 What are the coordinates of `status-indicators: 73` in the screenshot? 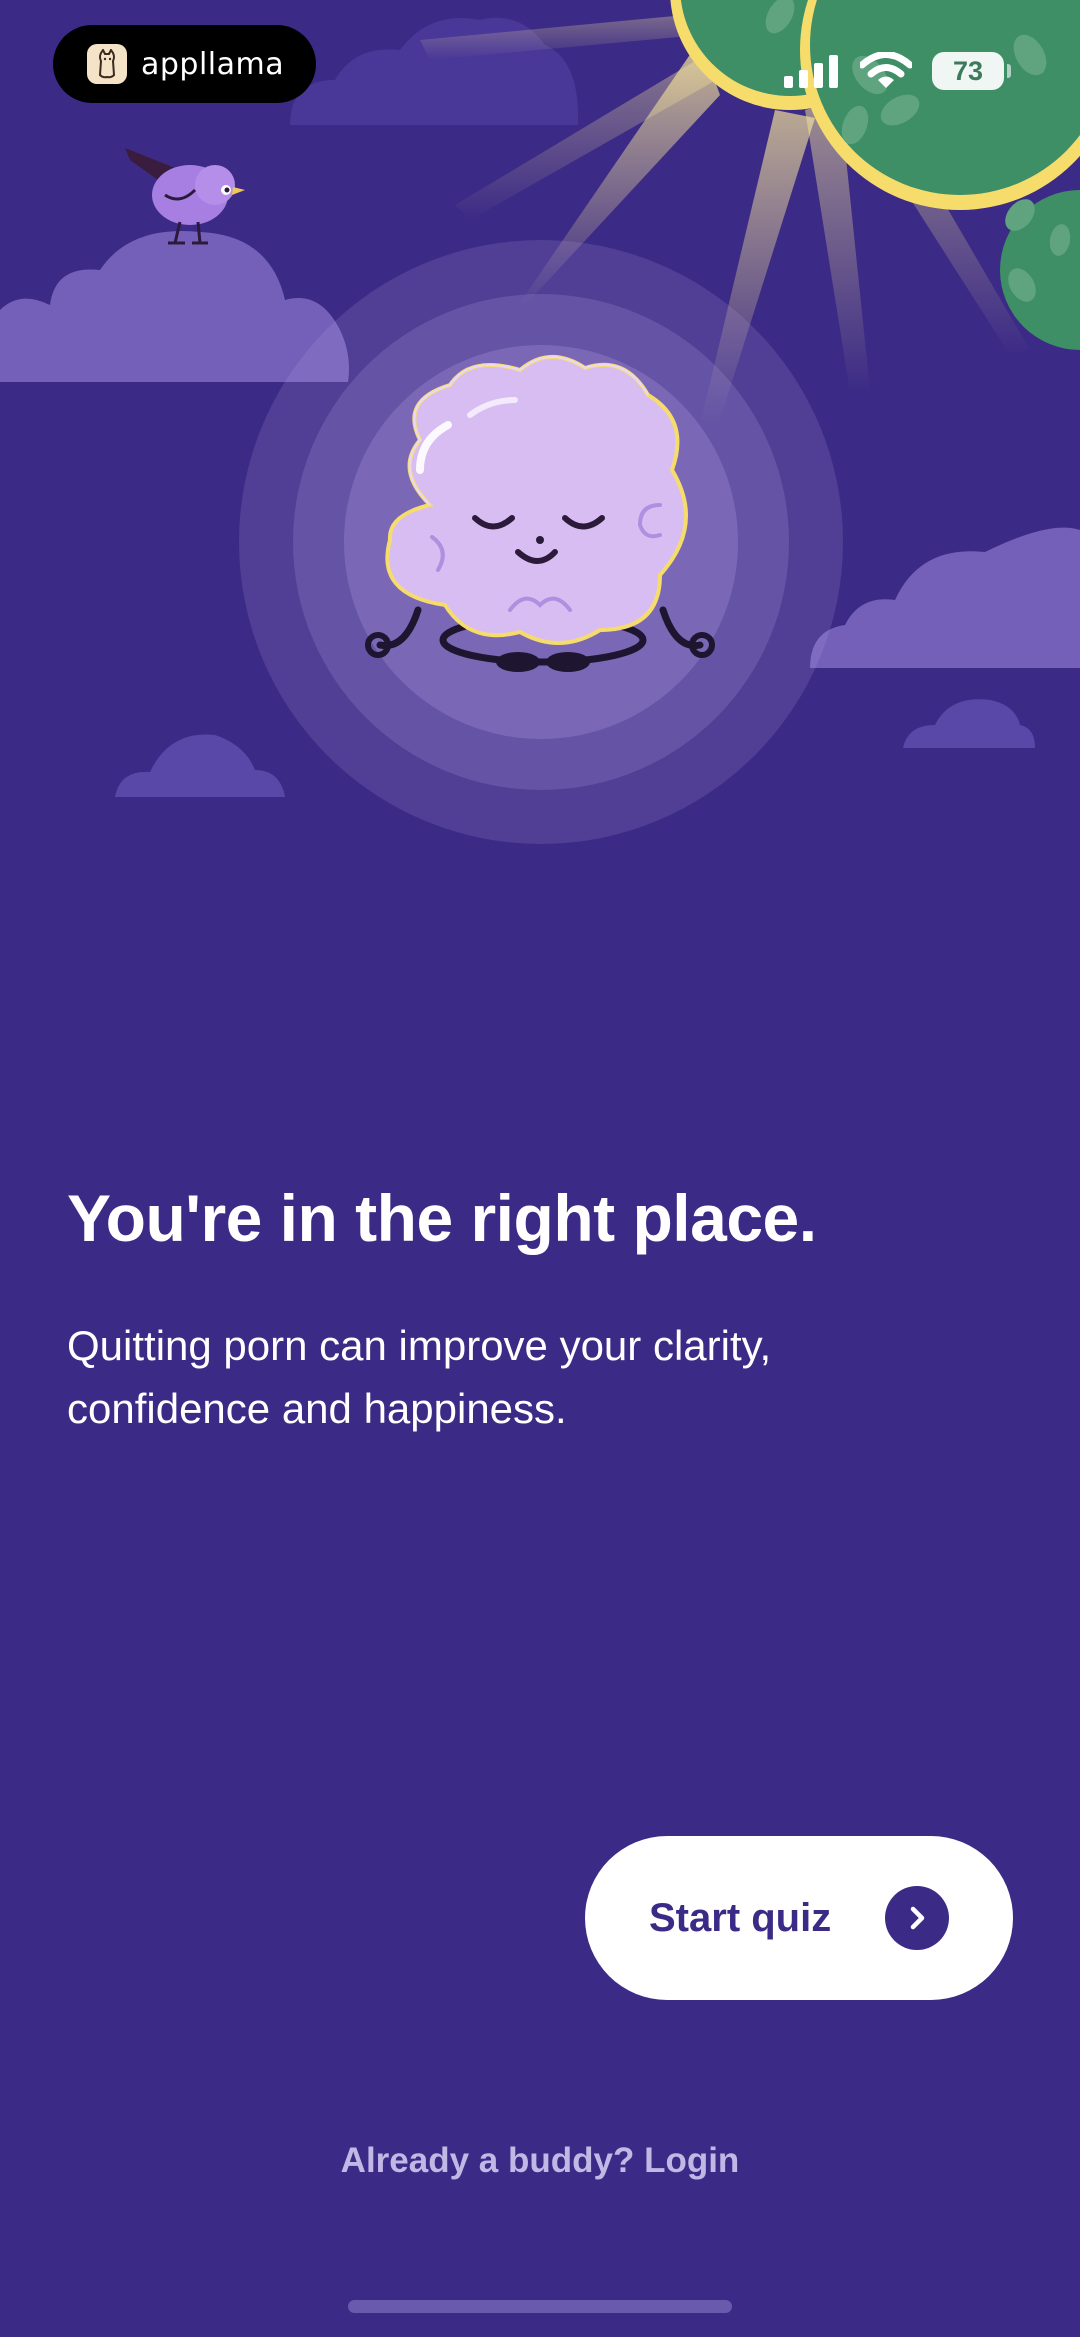 It's located at (897, 71).